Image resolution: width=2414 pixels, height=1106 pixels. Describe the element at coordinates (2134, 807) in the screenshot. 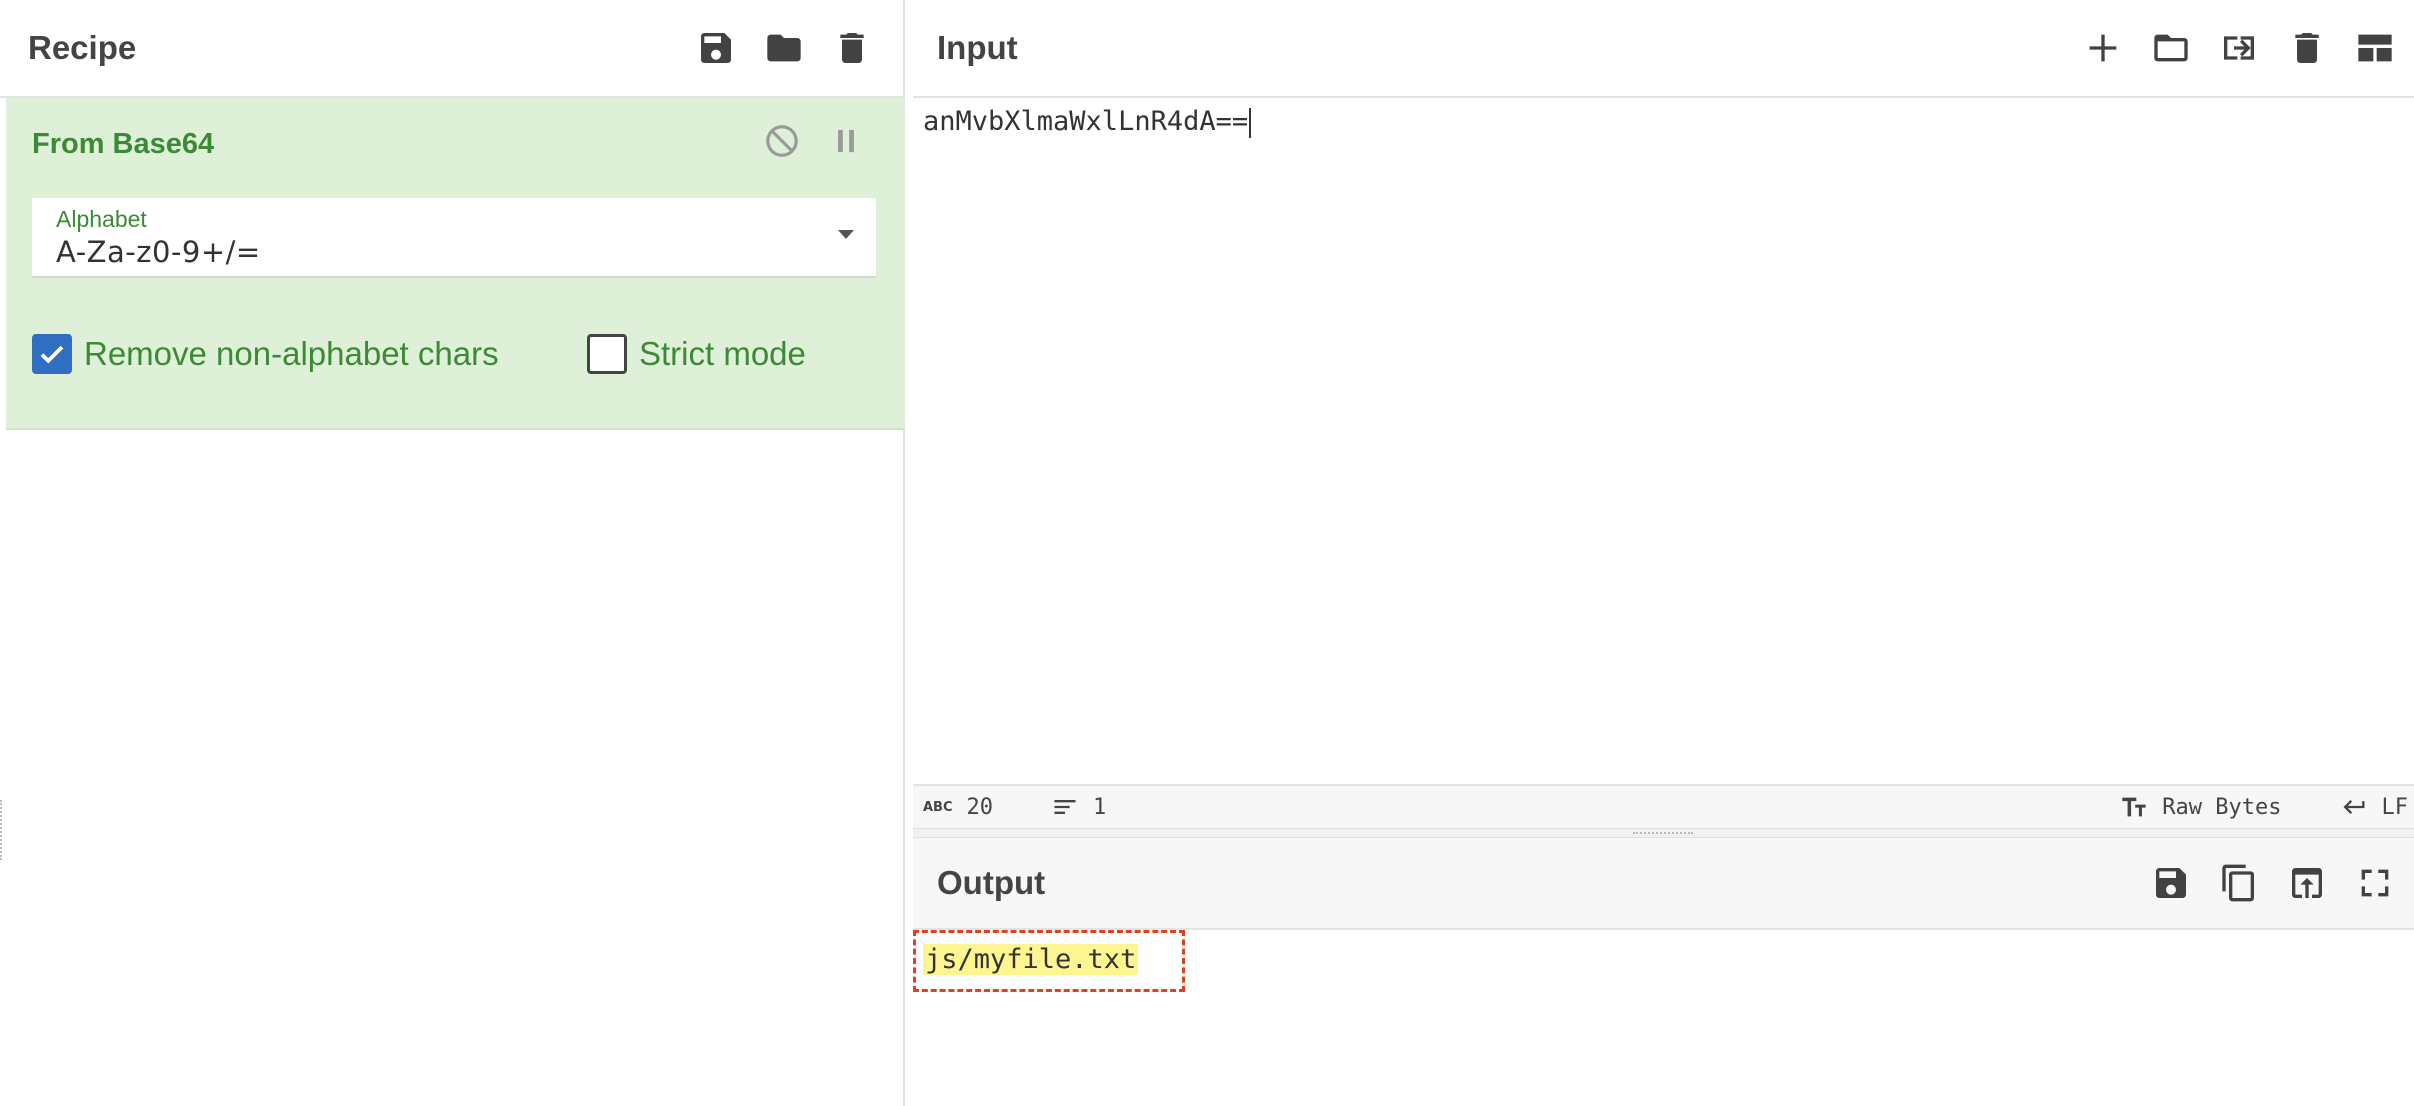

I see `text-size-icon` at that location.